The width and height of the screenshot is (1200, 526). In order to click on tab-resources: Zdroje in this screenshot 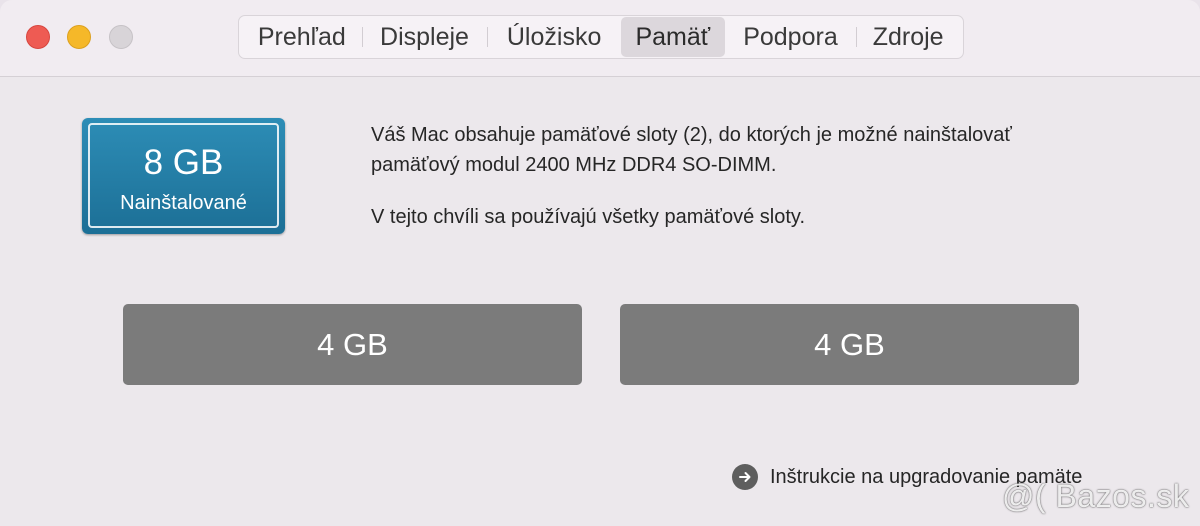, I will do `click(908, 37)`.